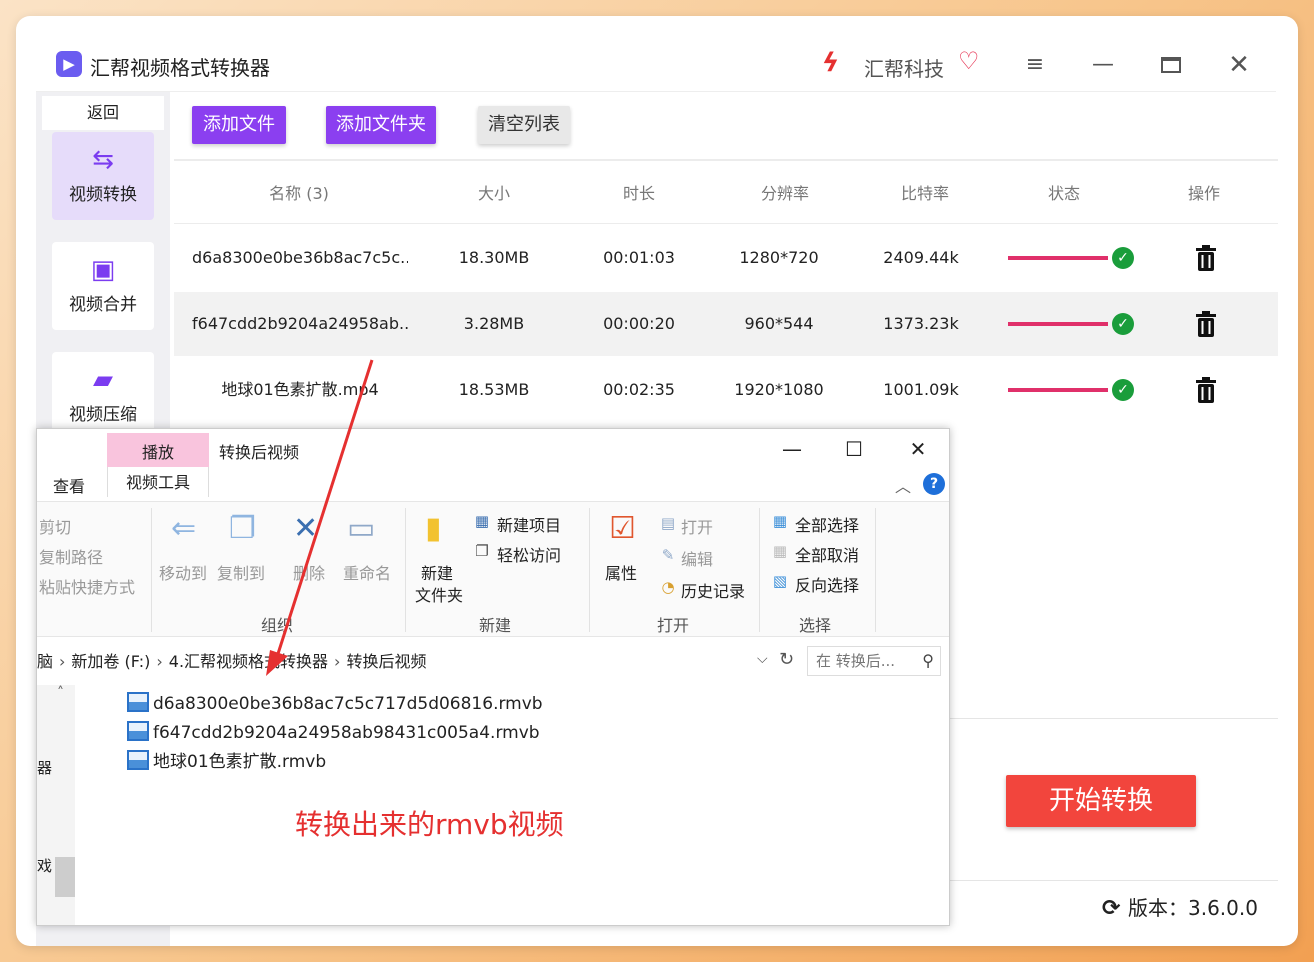  Describe the element at coordinates (934, 484) in the screenshot. I see `help-icon: ?` at that location.